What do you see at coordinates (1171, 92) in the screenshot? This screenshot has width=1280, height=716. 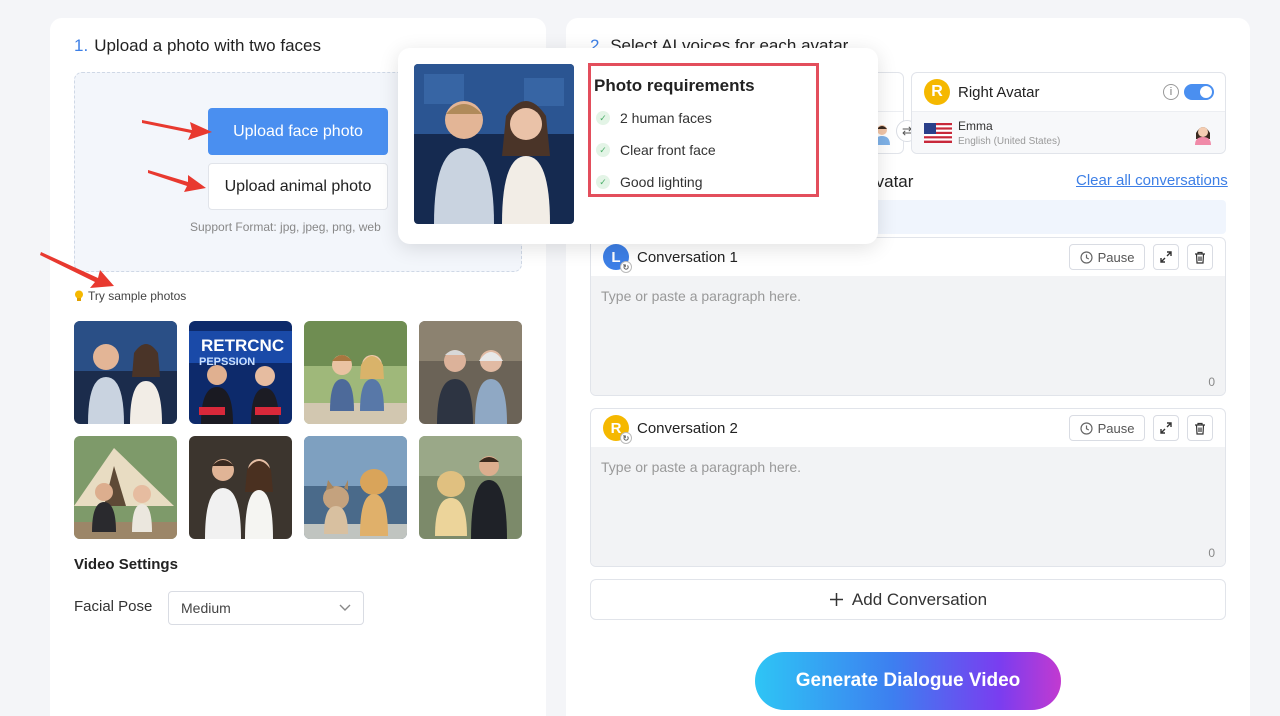 I see `info-icon: i` at bounding box center [1171, 92].